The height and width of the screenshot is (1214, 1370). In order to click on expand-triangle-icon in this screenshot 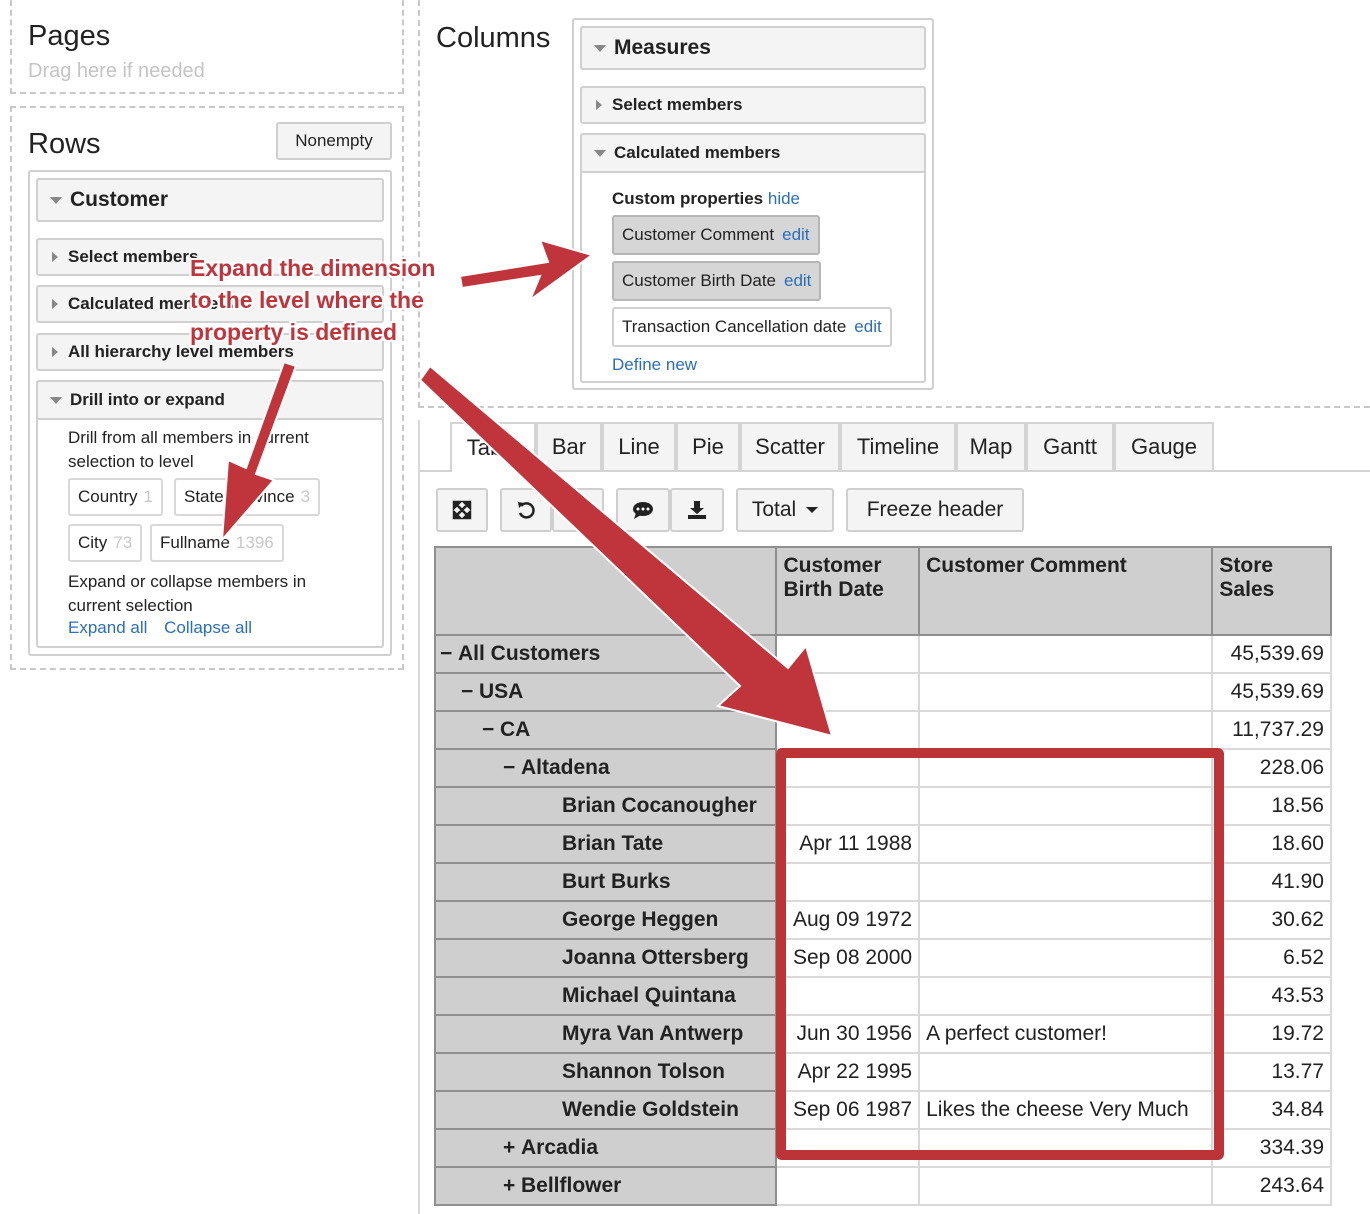, I will do `click(55, 352)`.